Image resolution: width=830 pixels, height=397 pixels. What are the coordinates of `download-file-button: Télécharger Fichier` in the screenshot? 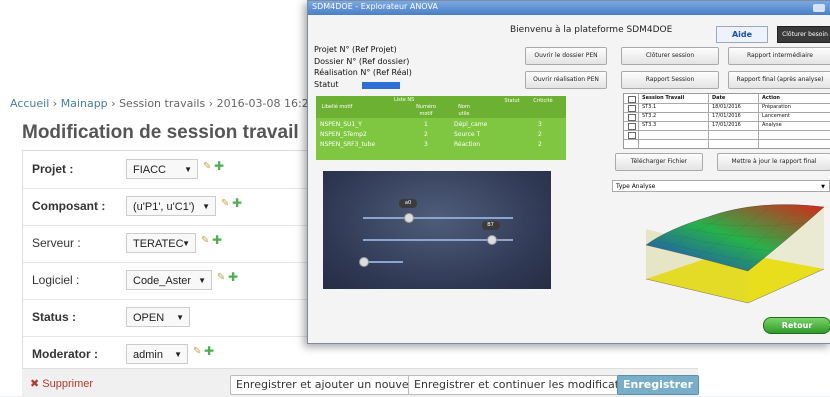 It's located at (659, 162).